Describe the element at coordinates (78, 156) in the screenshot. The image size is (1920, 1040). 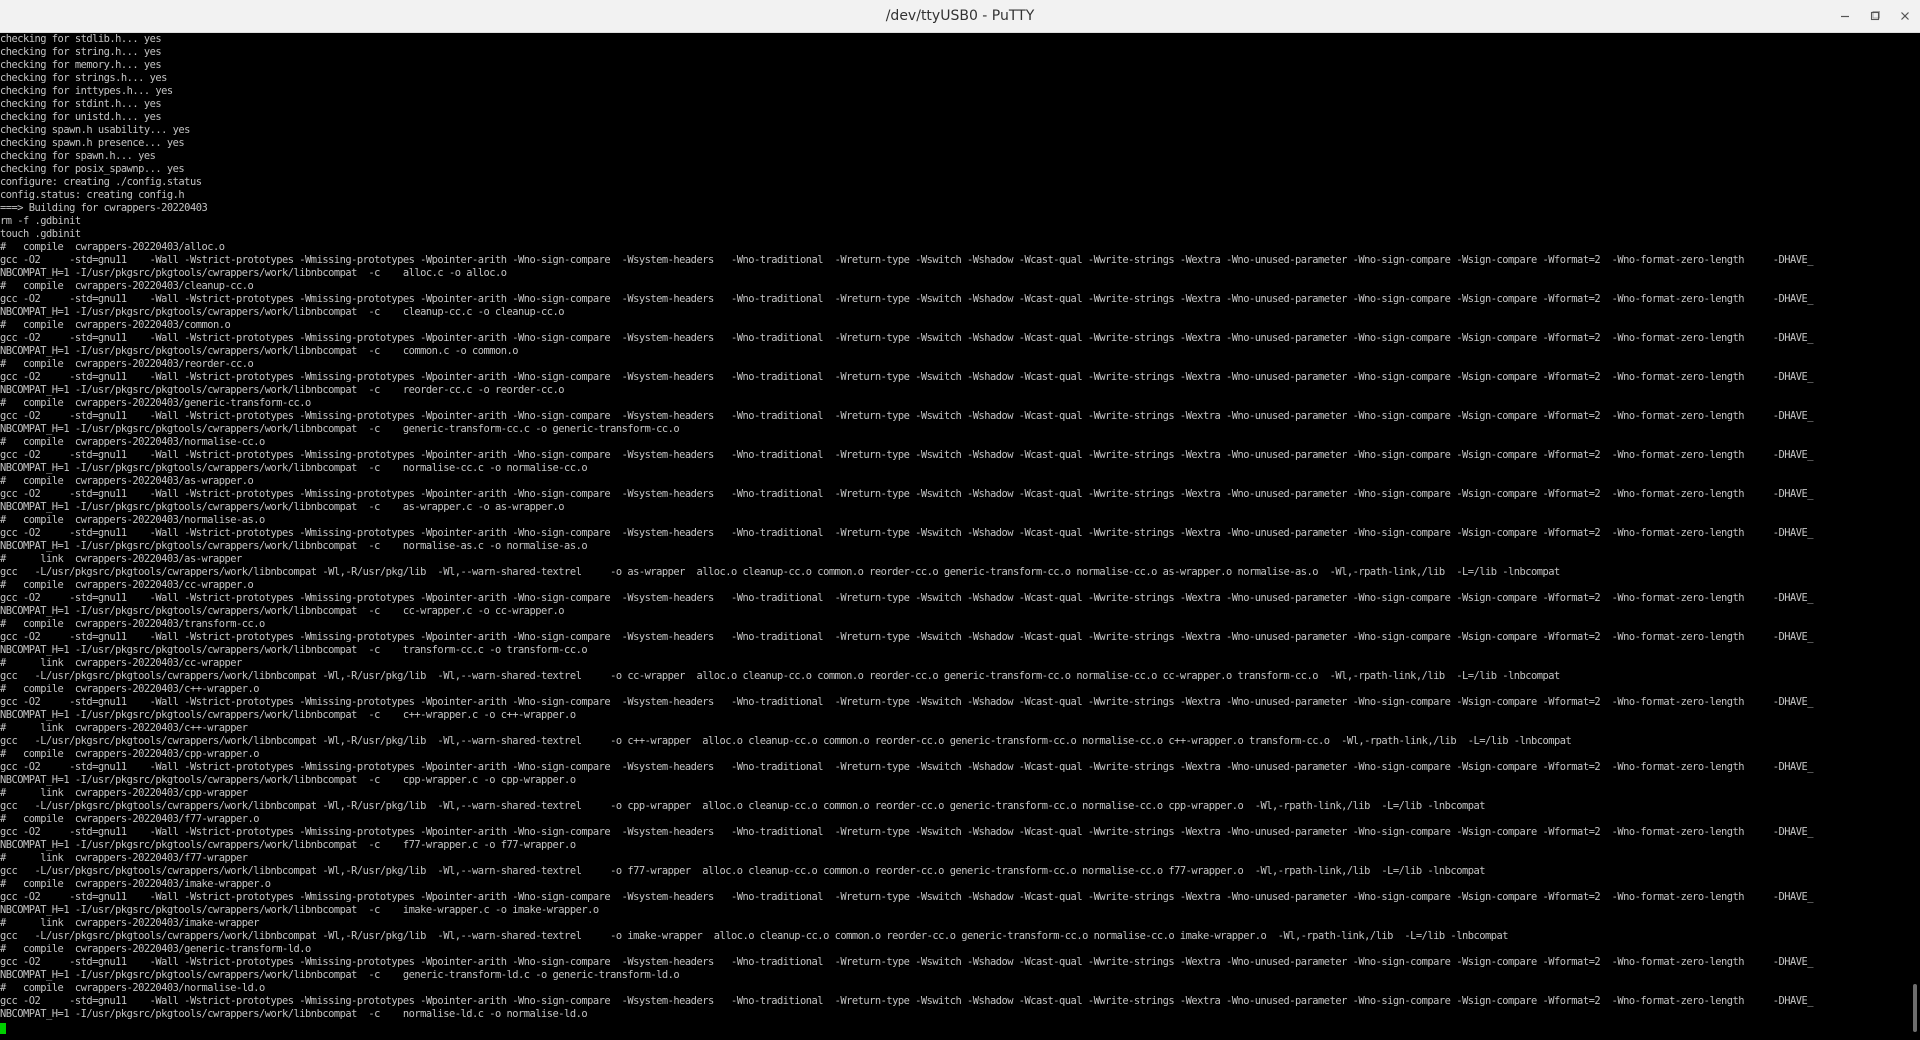
I see `terminal-line: checking for spawn.h... yes` at that location.